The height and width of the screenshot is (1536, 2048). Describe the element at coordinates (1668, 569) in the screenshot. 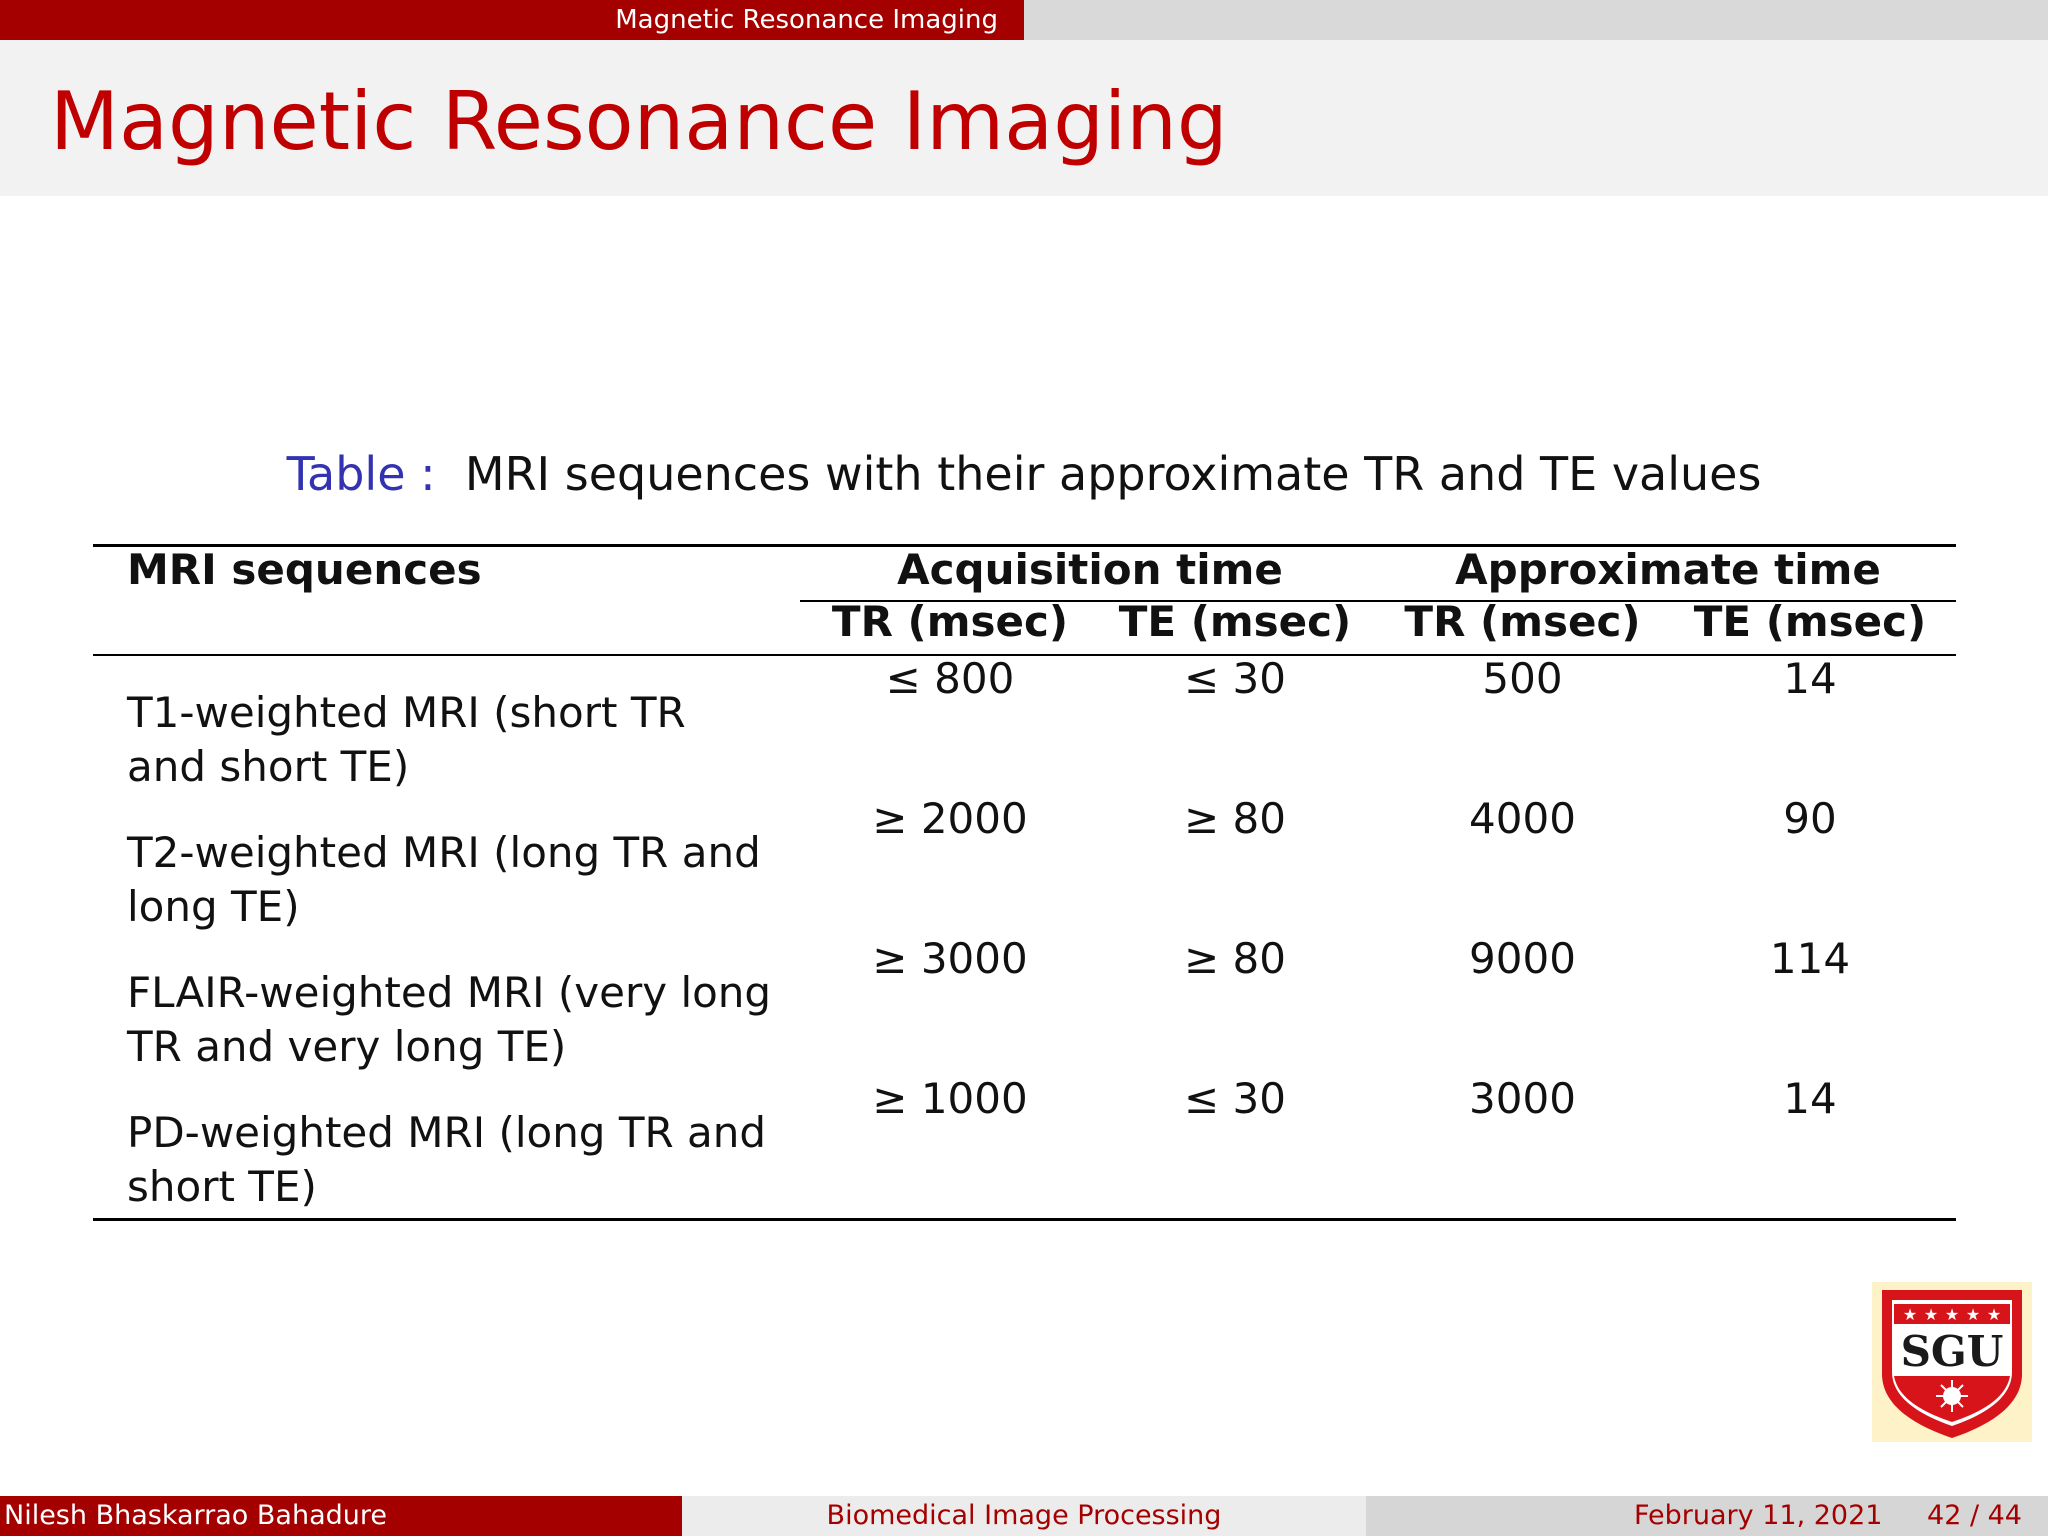

I see `header-approximate-time: Approximate time` at that location.